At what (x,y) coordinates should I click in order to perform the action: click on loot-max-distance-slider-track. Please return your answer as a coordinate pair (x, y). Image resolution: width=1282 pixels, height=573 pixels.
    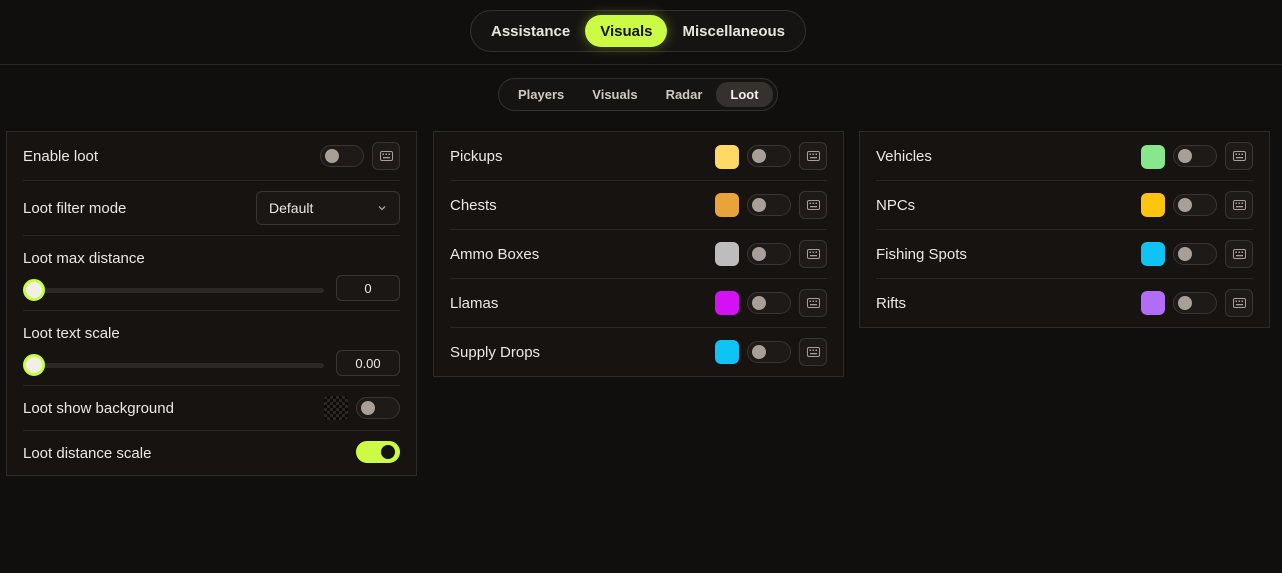
    Looking at the image, I should click on (173, 290).